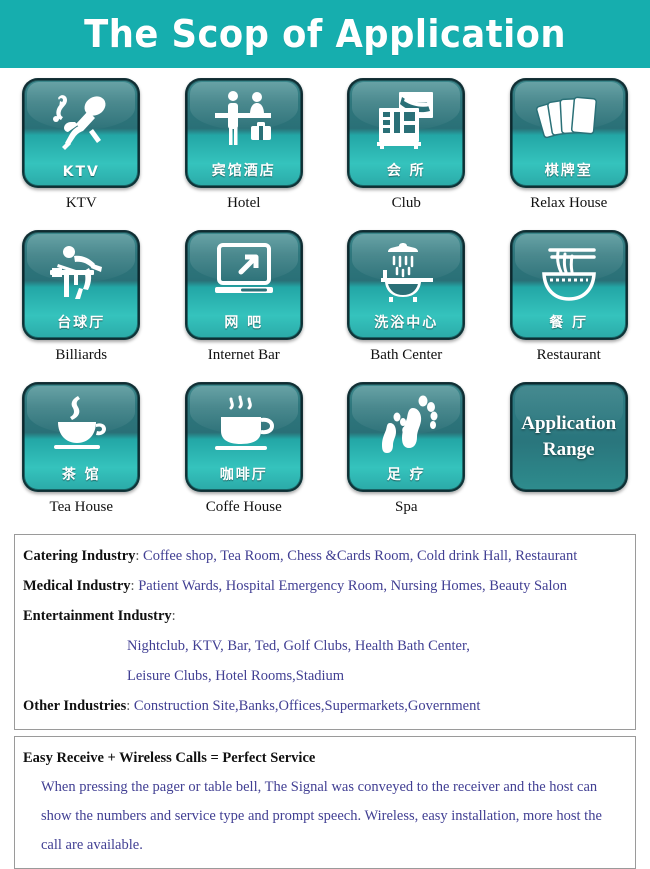 This screenshot has width=650, height=869. Describe the element at coordinates (244, 355) in the screenshot. I see `tile-caption: Internet Bar` at that location.